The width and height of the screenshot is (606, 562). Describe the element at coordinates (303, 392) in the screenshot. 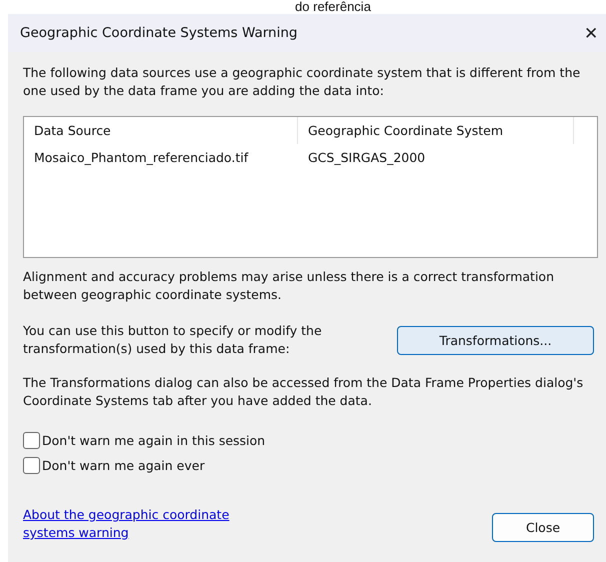

I see `dialog-note-text: The Transformations dialog can also be accessed from the Data Frame Properties dialog's Coordinate Systems tab after you have added the data.` at that location.